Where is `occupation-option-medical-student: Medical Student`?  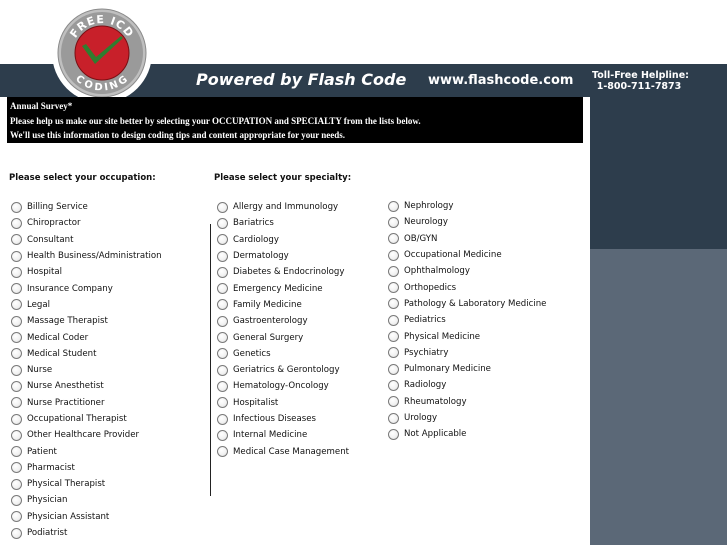
occupation-option-medical-student: Medical Student is located at coordinates (86, 354).